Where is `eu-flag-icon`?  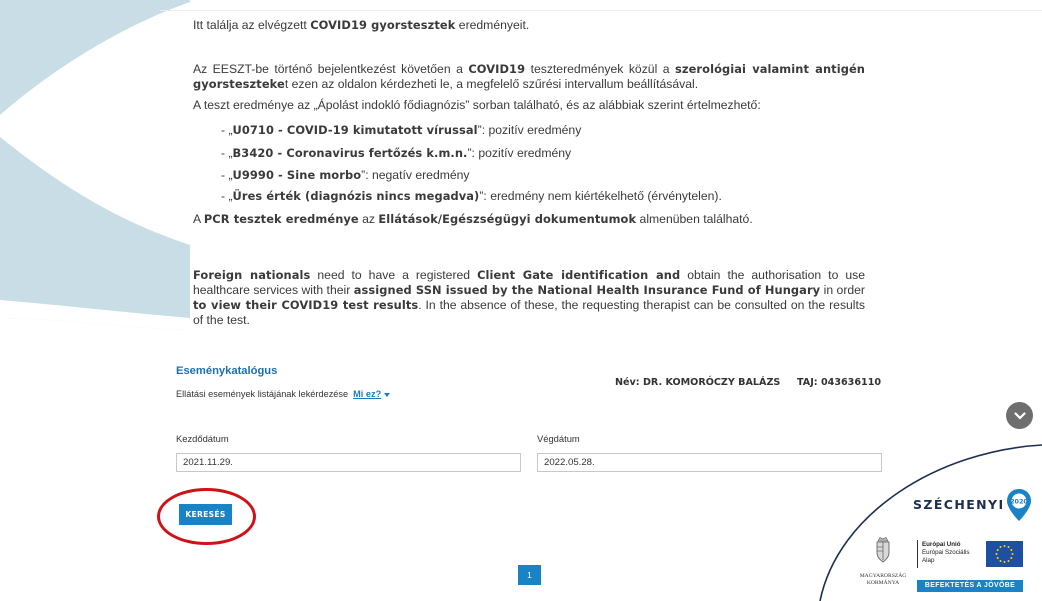
eu-flag-icon is located at coordinates (1004, 554).